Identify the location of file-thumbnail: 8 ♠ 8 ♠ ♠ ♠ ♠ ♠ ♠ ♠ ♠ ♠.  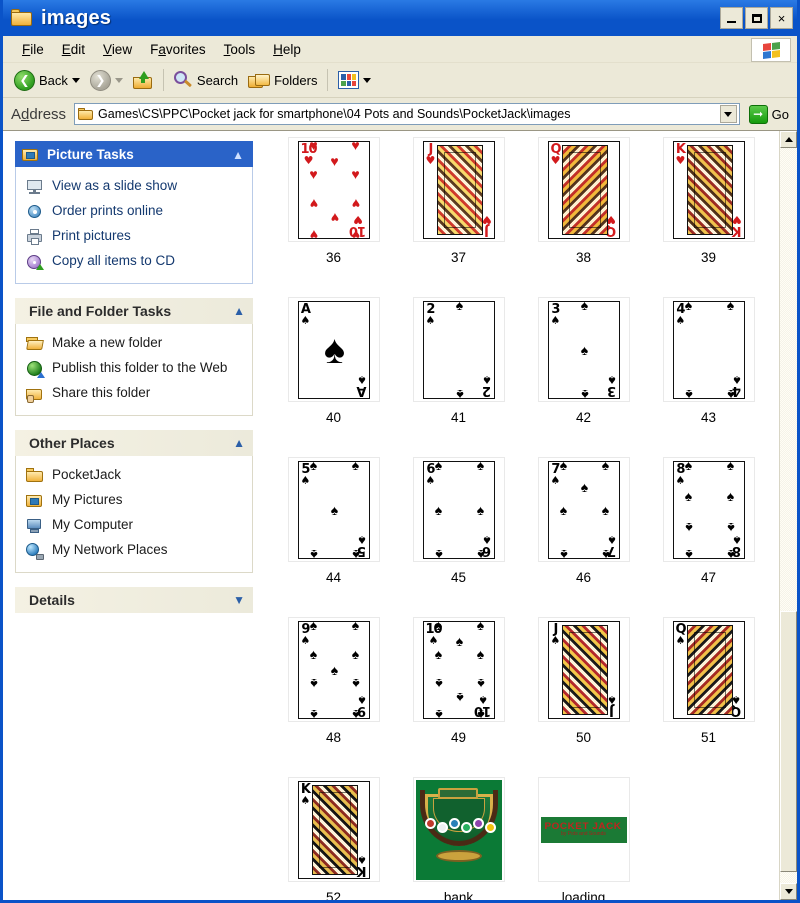
(708, 509).